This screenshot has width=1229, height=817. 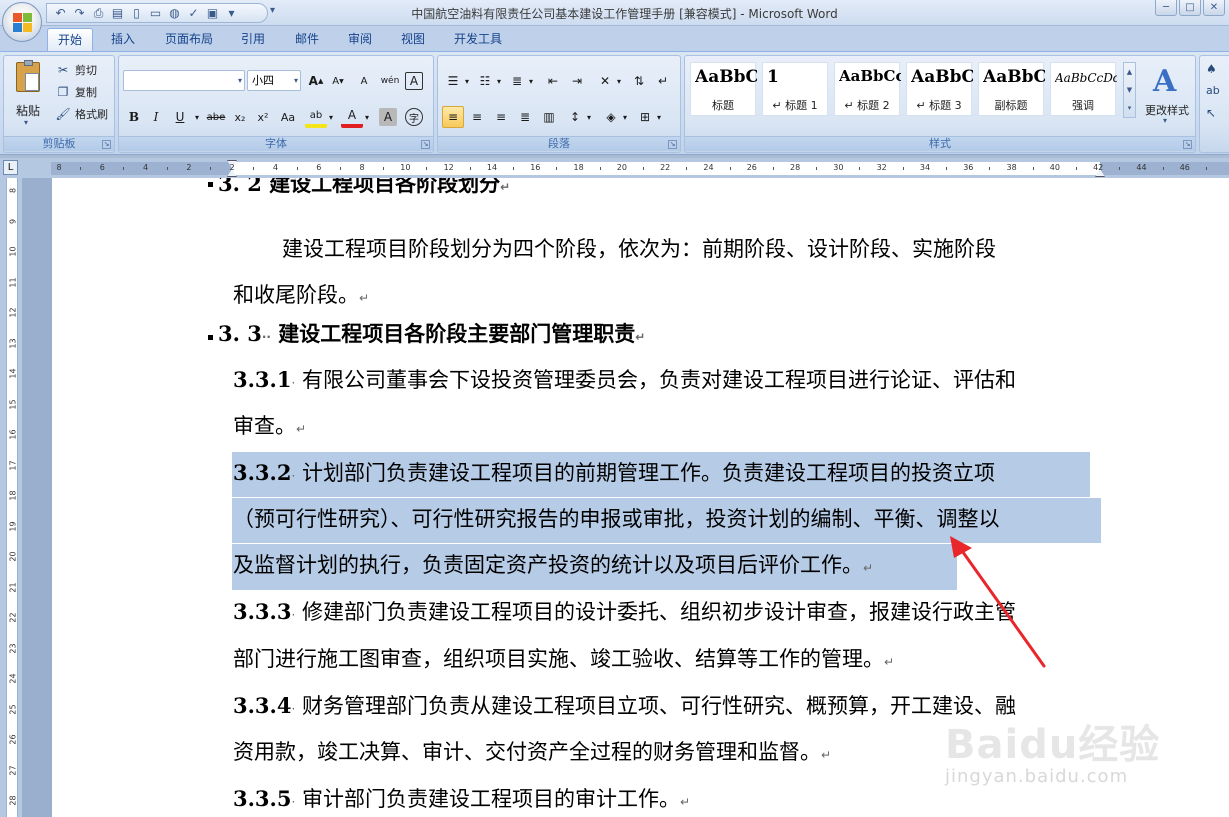 I want to click on gallery-scroll: ▲ ▼ ▾, so click(x=1129, y=90).